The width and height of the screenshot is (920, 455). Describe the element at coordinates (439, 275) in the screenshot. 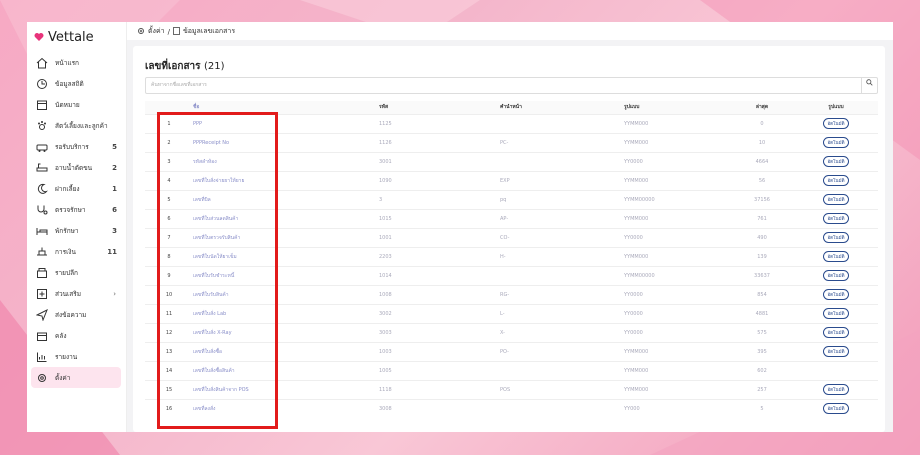

I see `row-code: 1014` at that location.